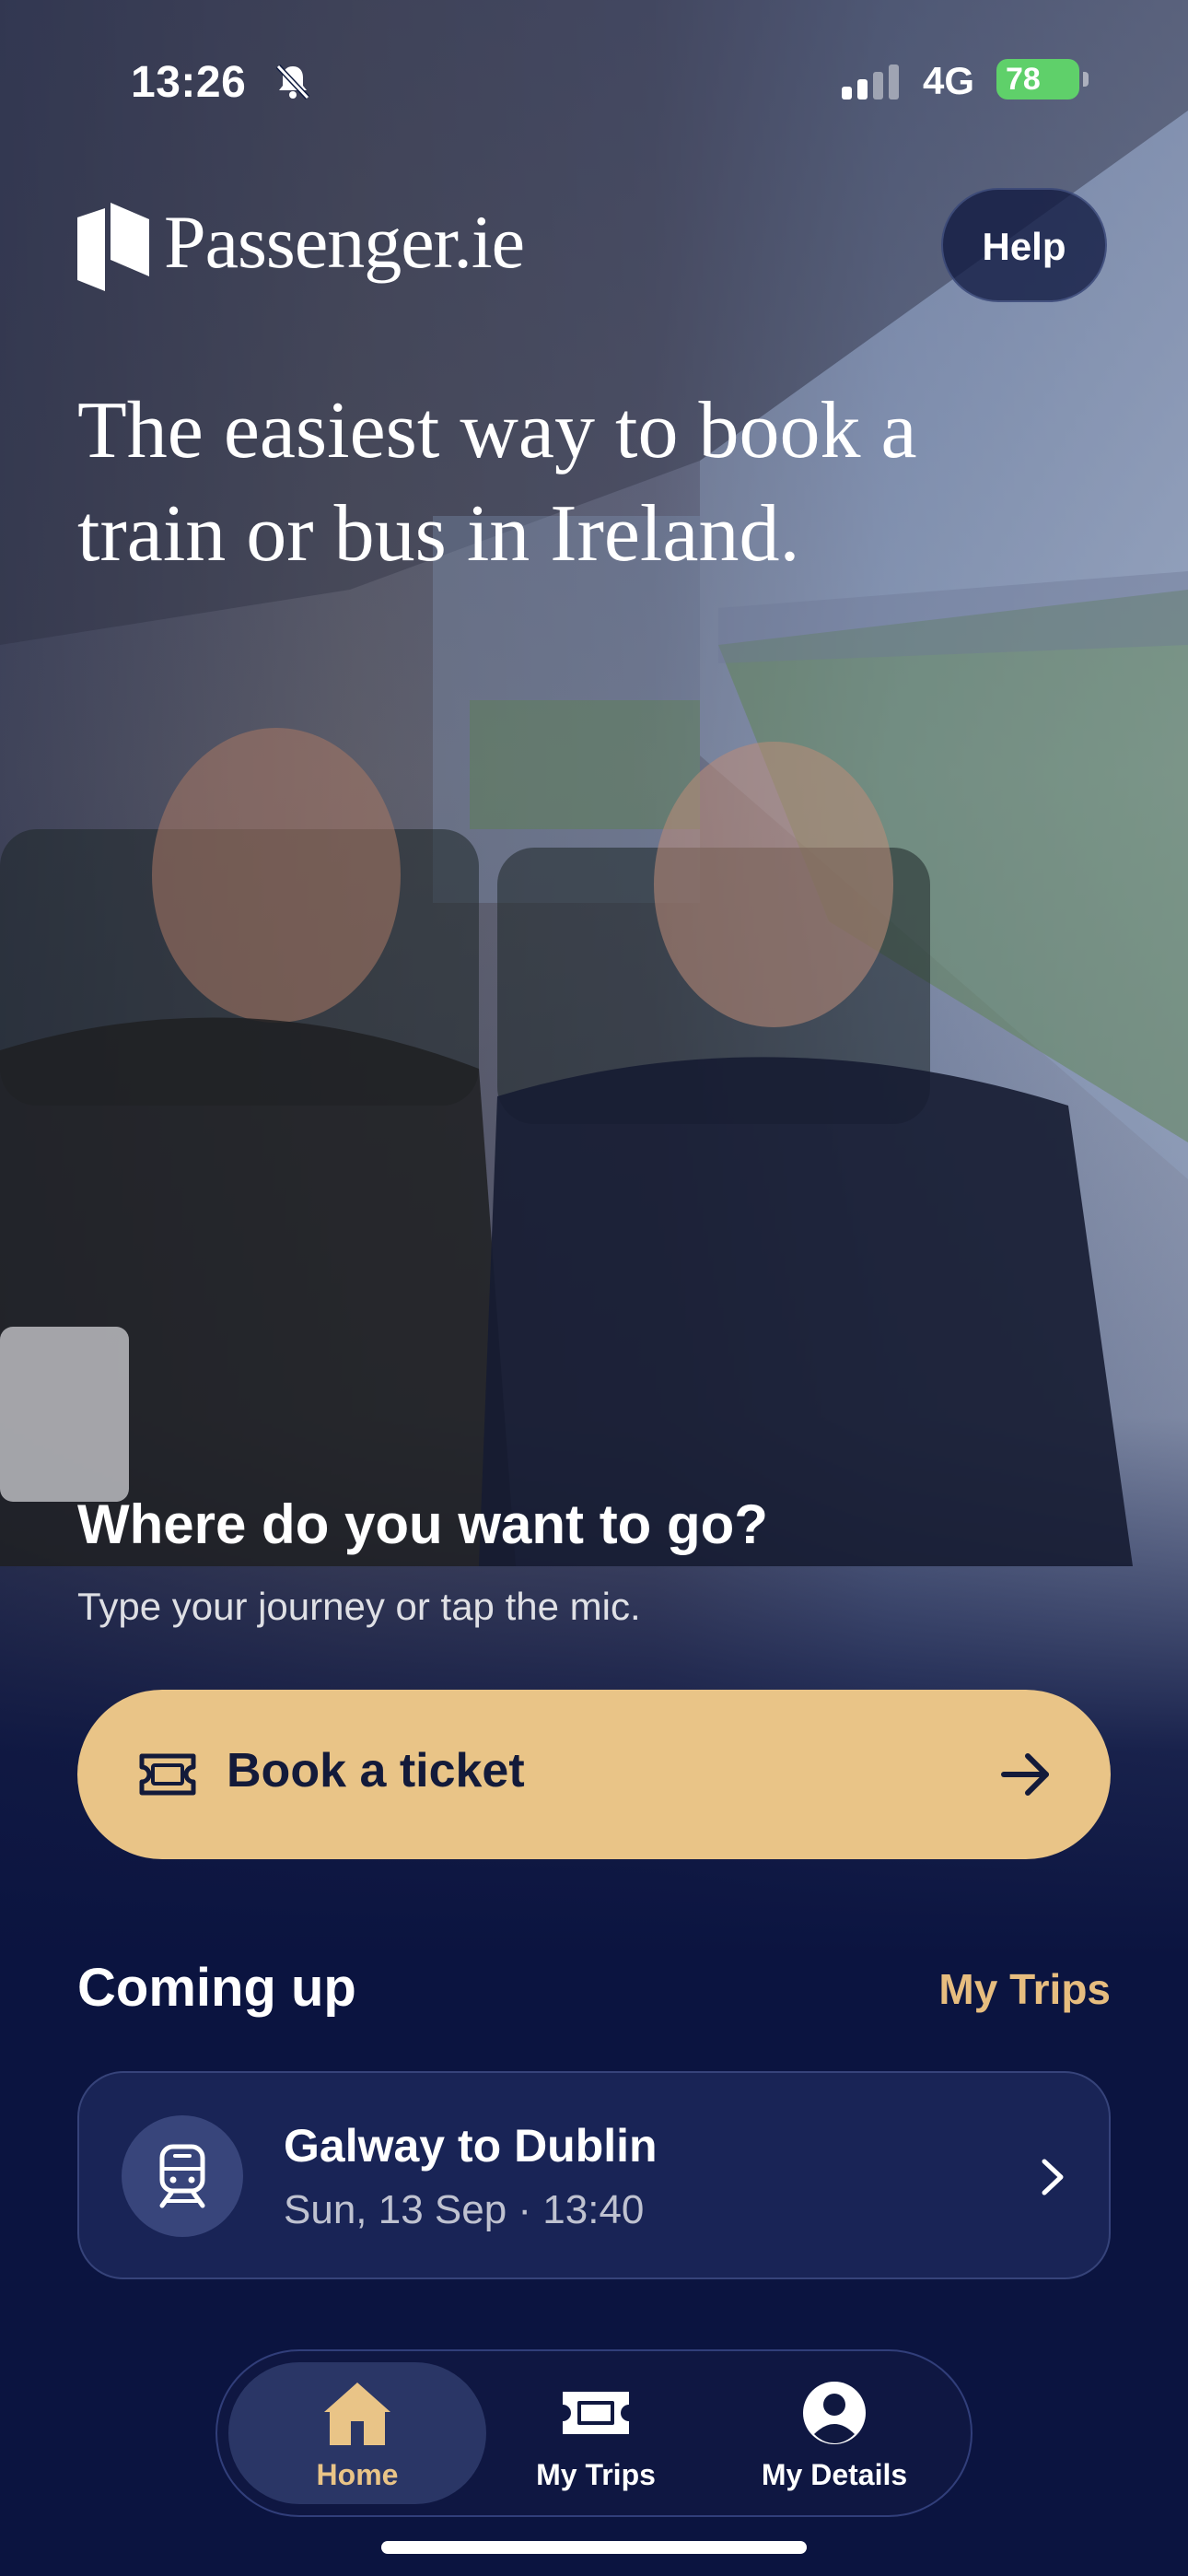 The image size is (1188, 2576). What do you see at coordinates (835, 2474) in the screenshot?
I see `tab-my-details-label: My Details` at bounding box center [835, 2474].